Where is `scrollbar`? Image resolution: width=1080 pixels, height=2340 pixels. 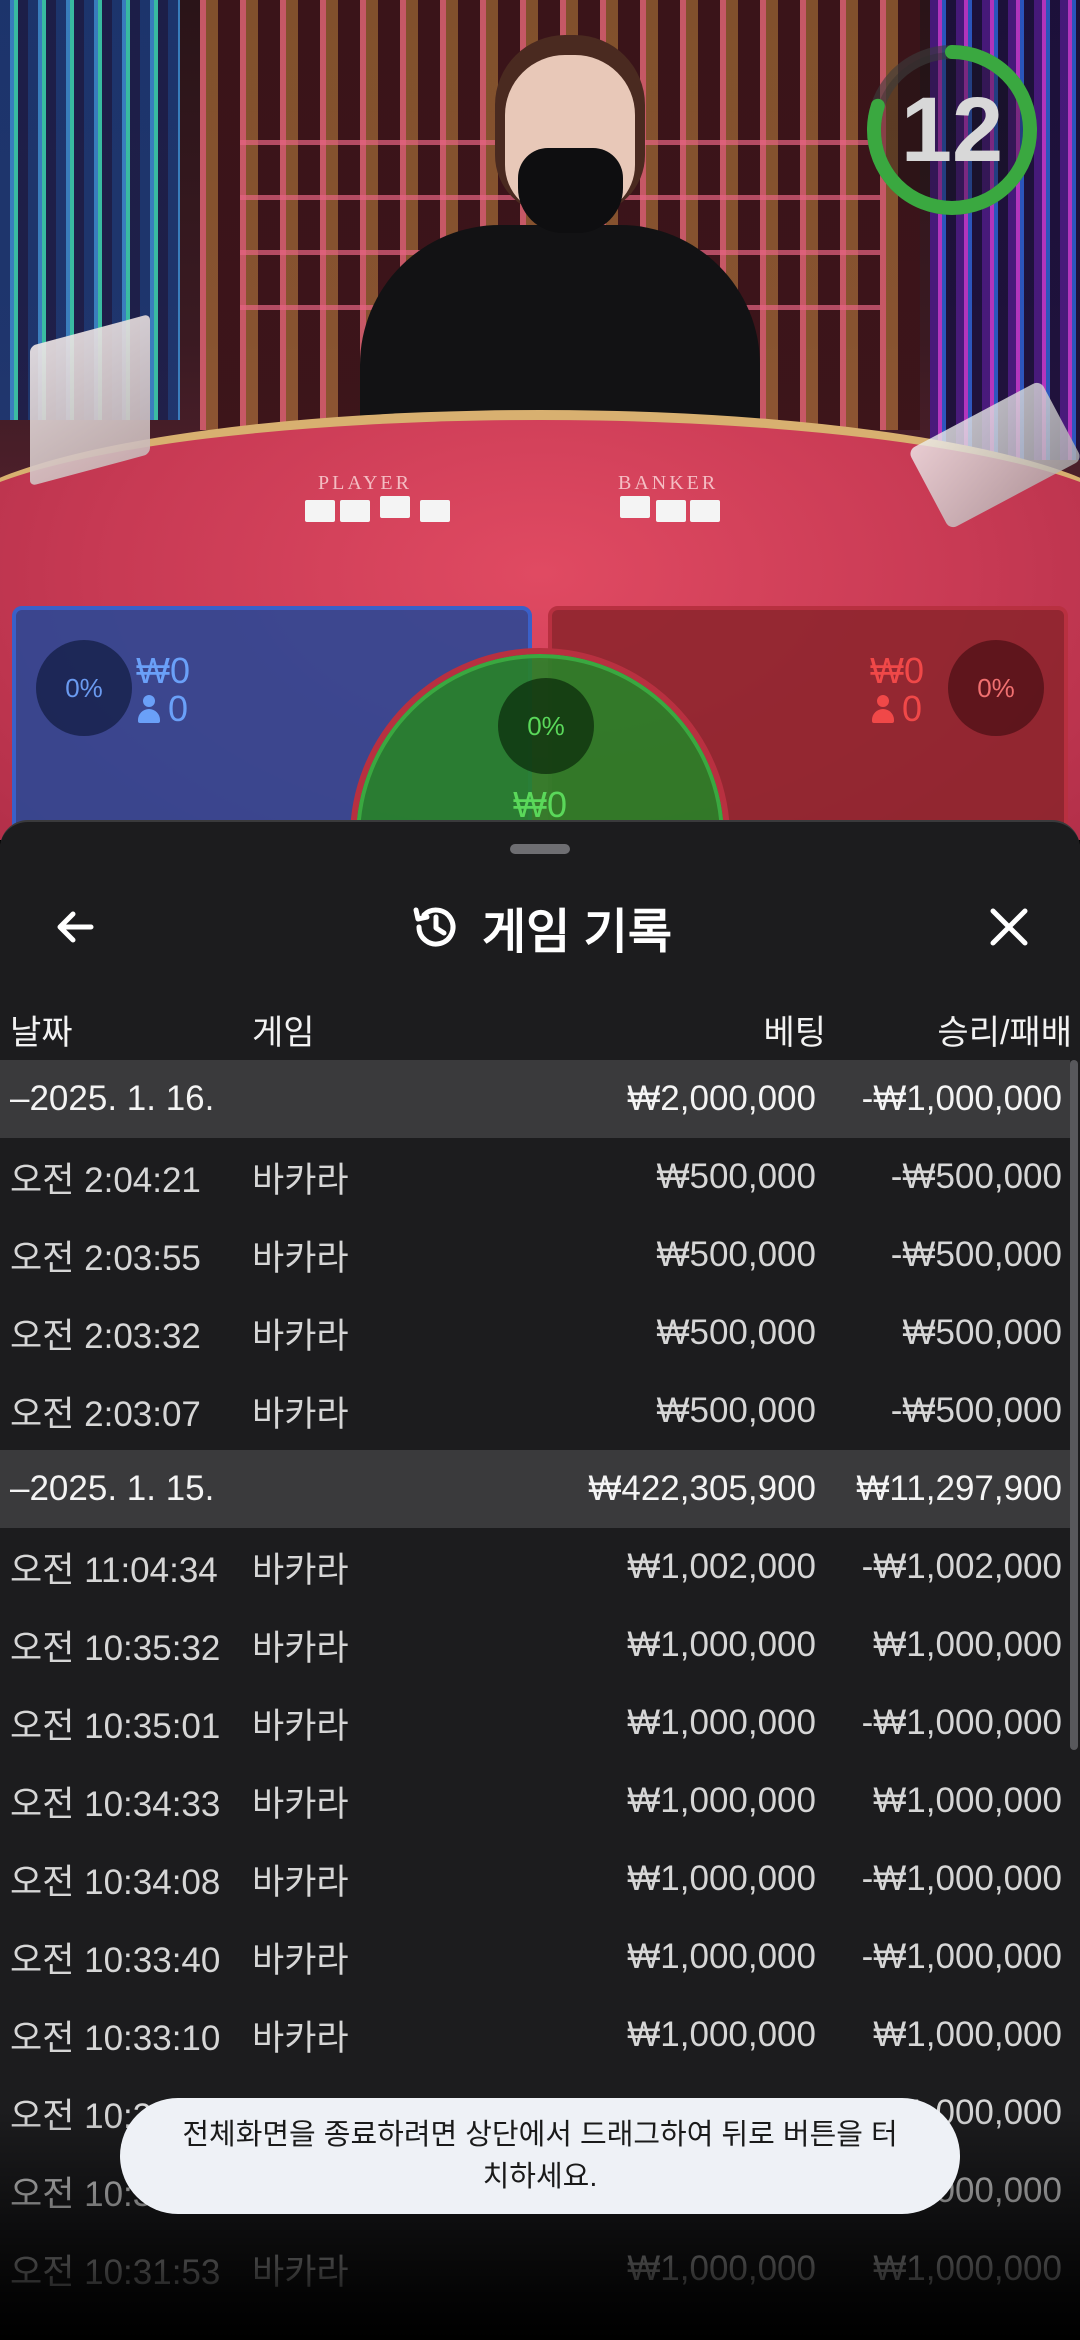
scrollbar is located at coordinates (1074, 1405).